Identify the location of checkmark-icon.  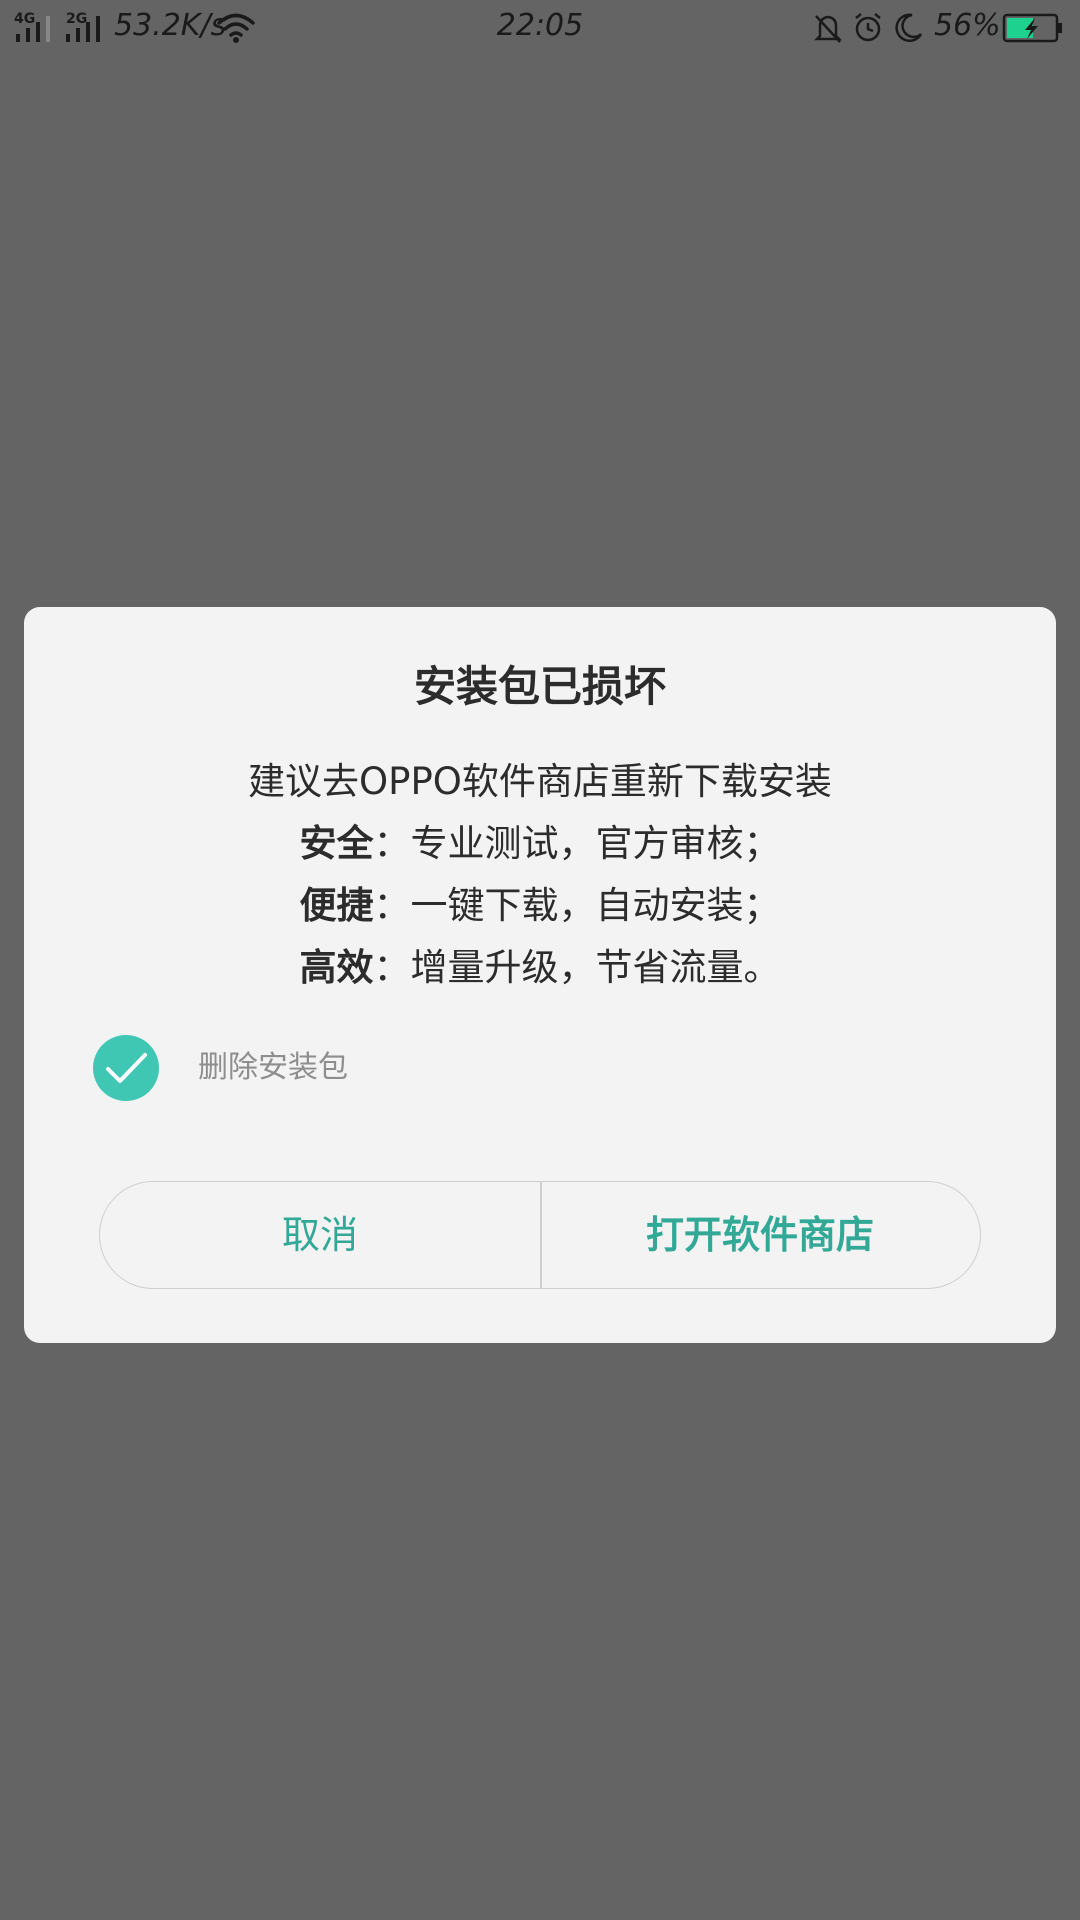
(126, 1068).